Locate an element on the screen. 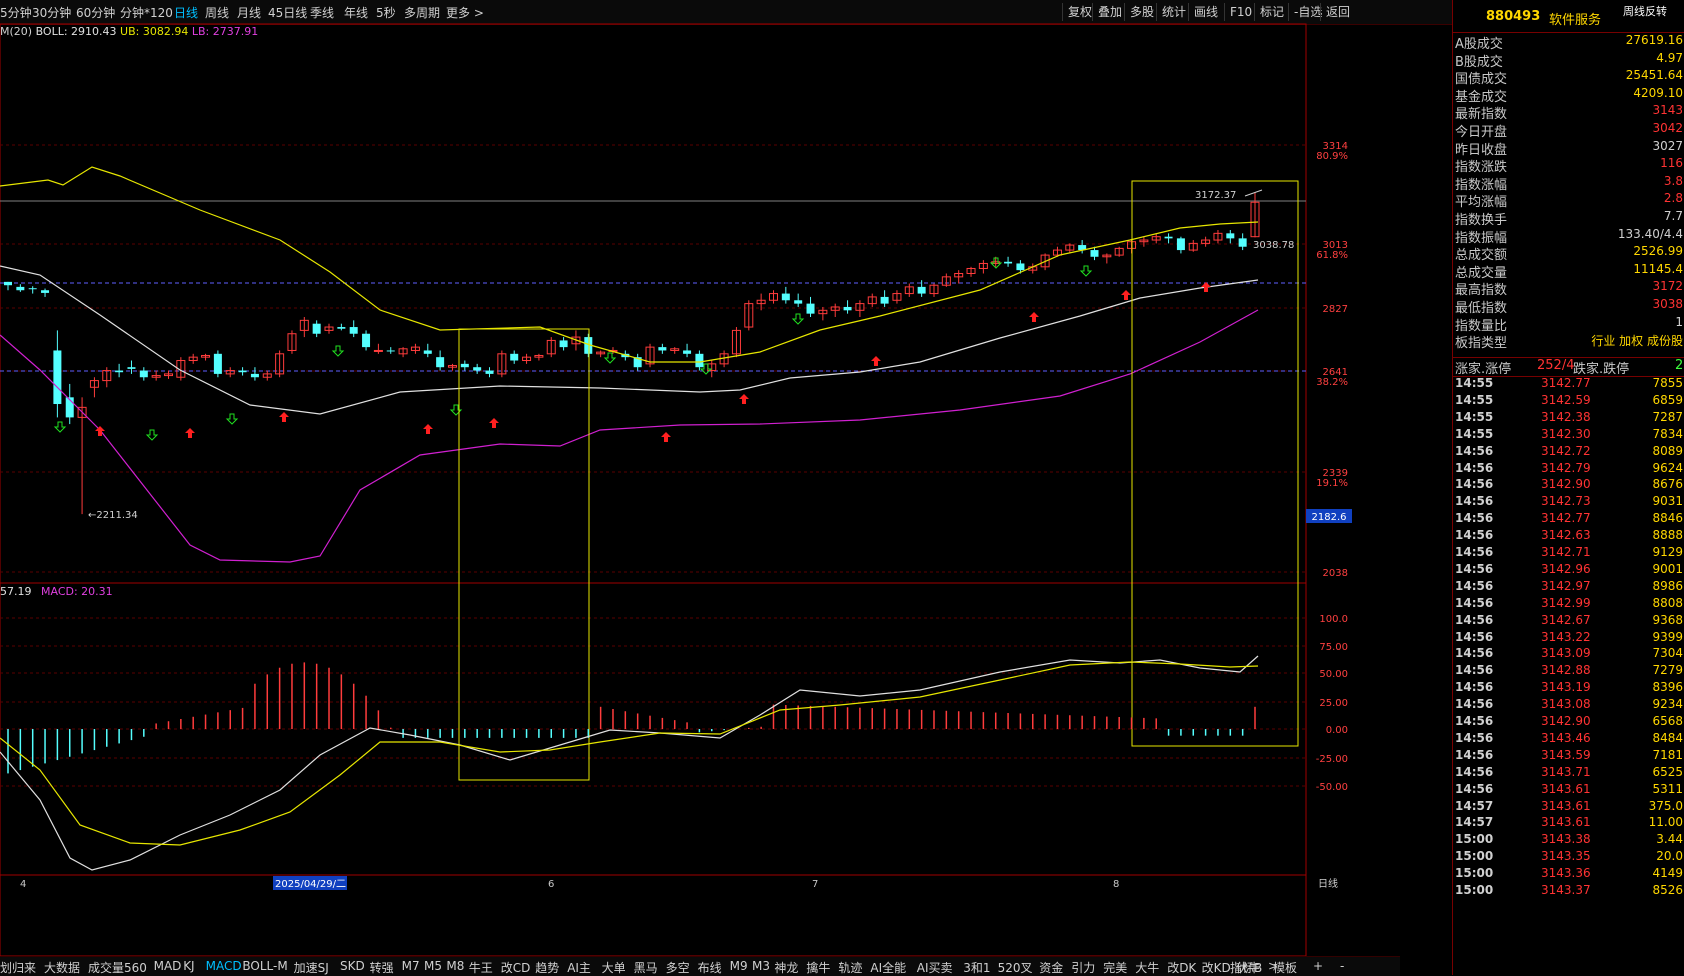  dif-value: 57.19 is located at coordinates (16, 591).